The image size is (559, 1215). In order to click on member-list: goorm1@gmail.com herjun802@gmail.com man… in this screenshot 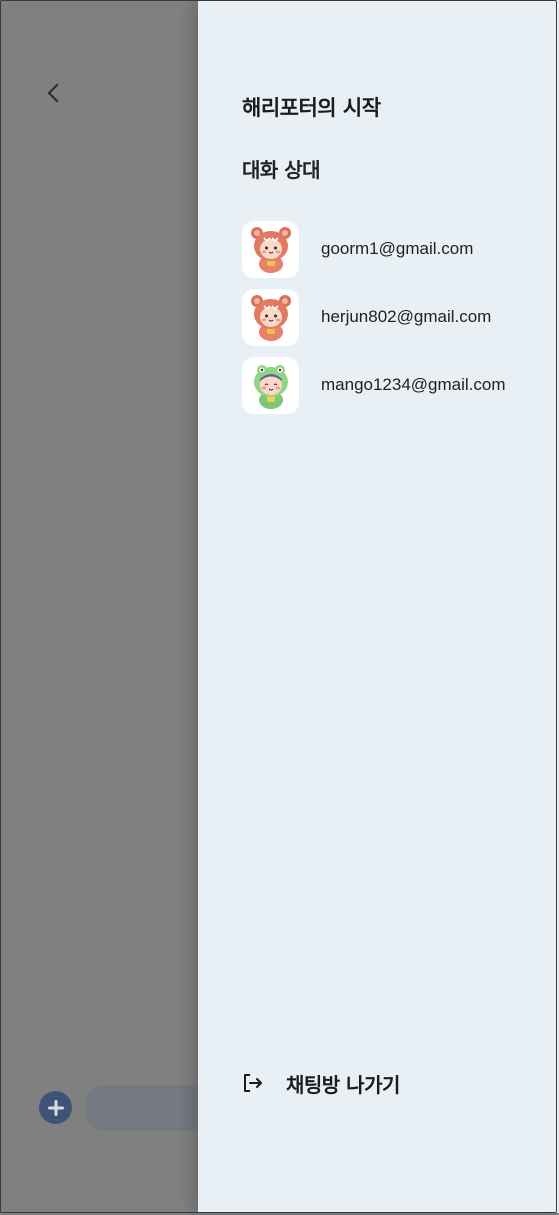, I will do `click(397, 322)`.